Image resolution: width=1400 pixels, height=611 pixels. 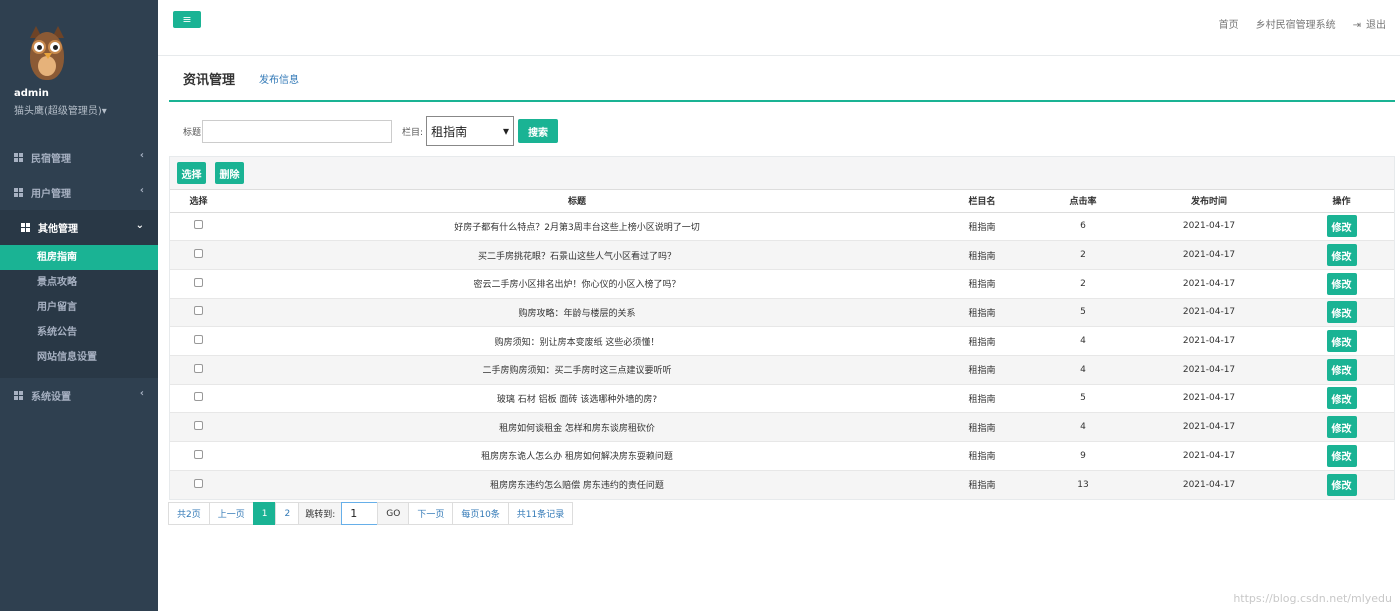 What do you see at coordinates (393, 513) in the screenshot?
I see `go-button: GO` at bounding box center [393, 513].